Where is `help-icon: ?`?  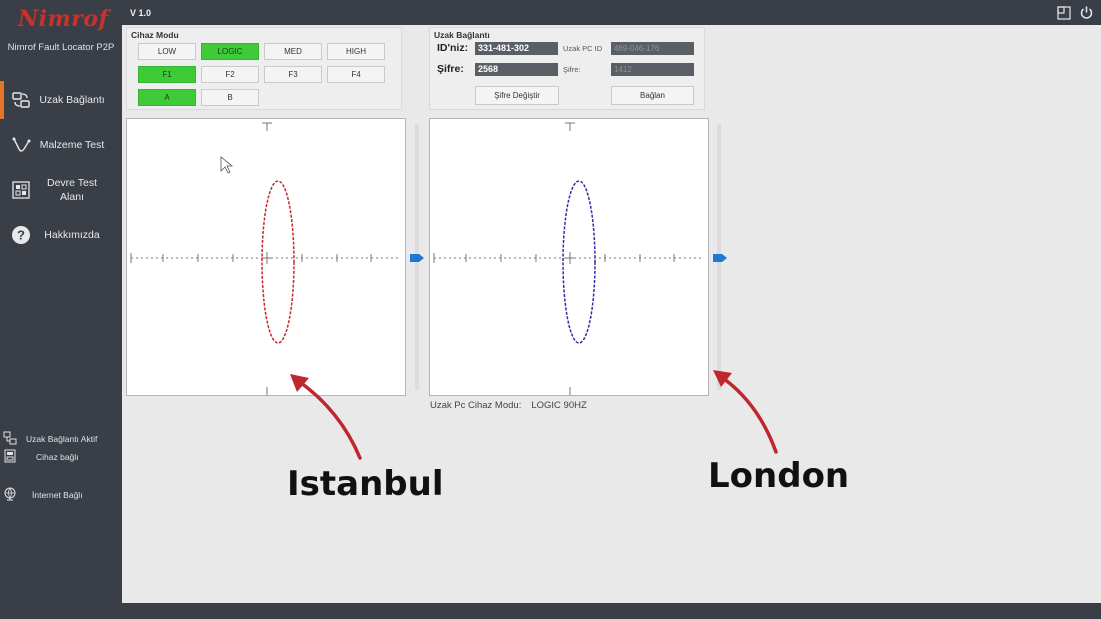
help-icon: ? is located at coordinates (21, 235).